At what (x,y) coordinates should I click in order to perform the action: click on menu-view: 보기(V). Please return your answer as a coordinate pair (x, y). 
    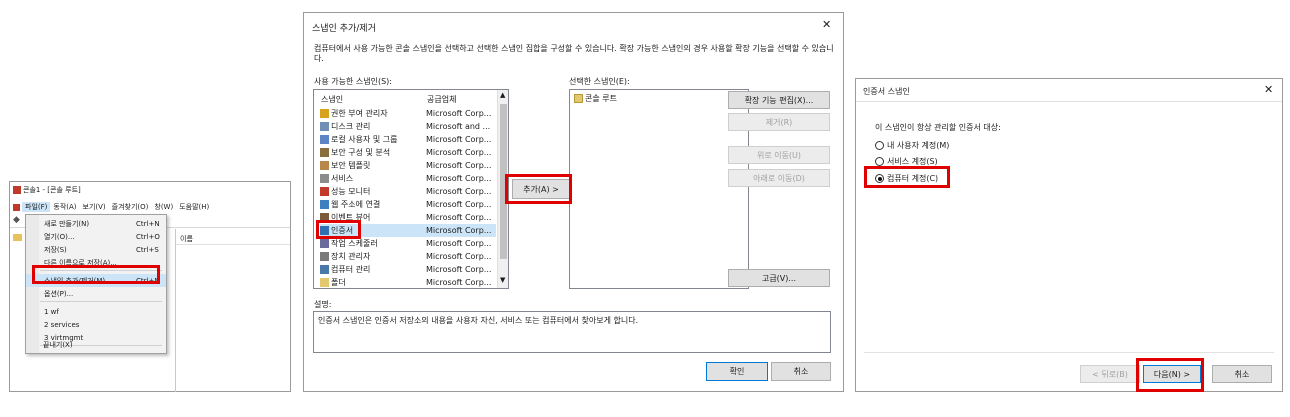
    Looking at the image, I should click on (94, 207).